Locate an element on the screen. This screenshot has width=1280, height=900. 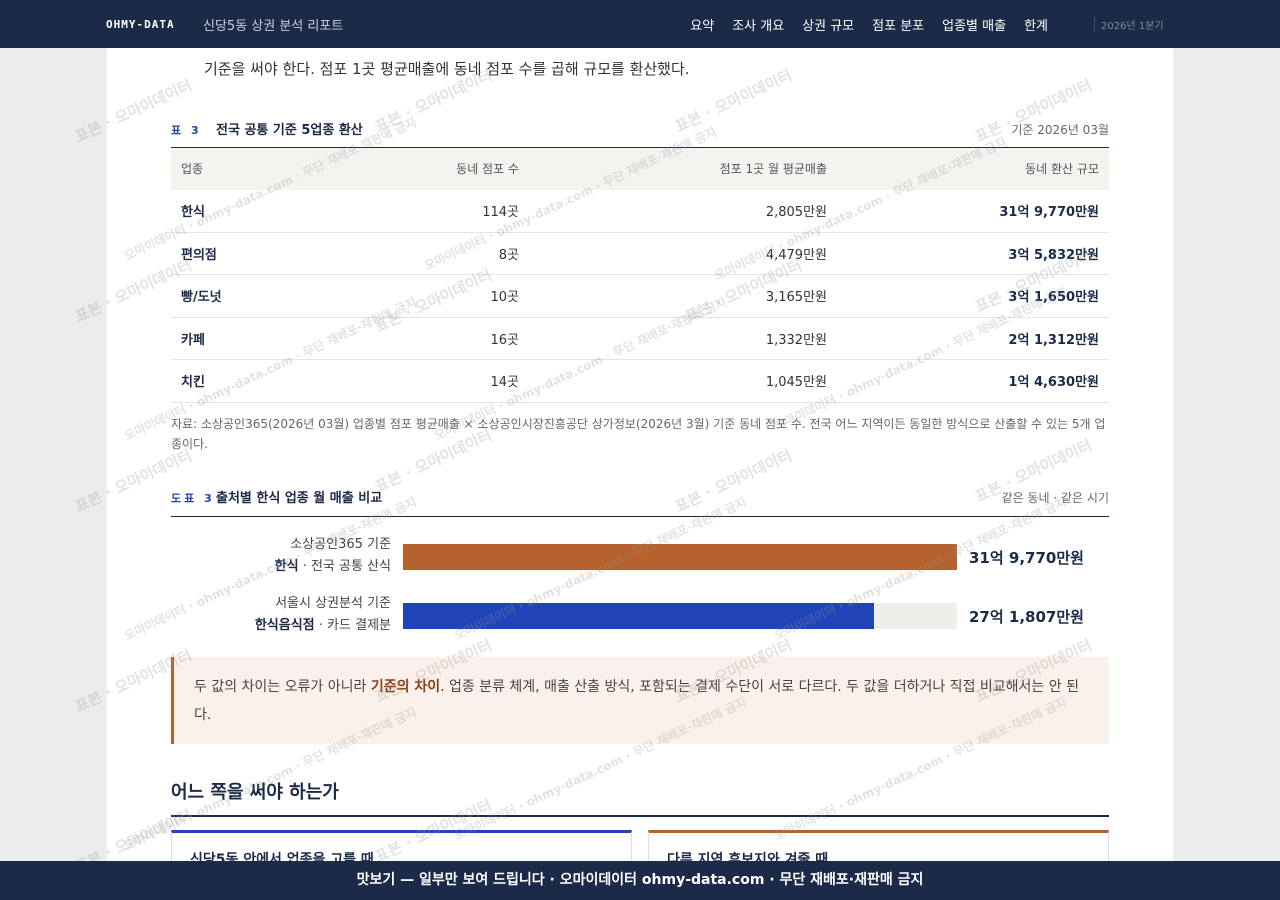
table-header-row: 업종 동네 점포 수 점포 1곳 월 평균매출 동네 환산 규모 is located at coordinates (640, 168).